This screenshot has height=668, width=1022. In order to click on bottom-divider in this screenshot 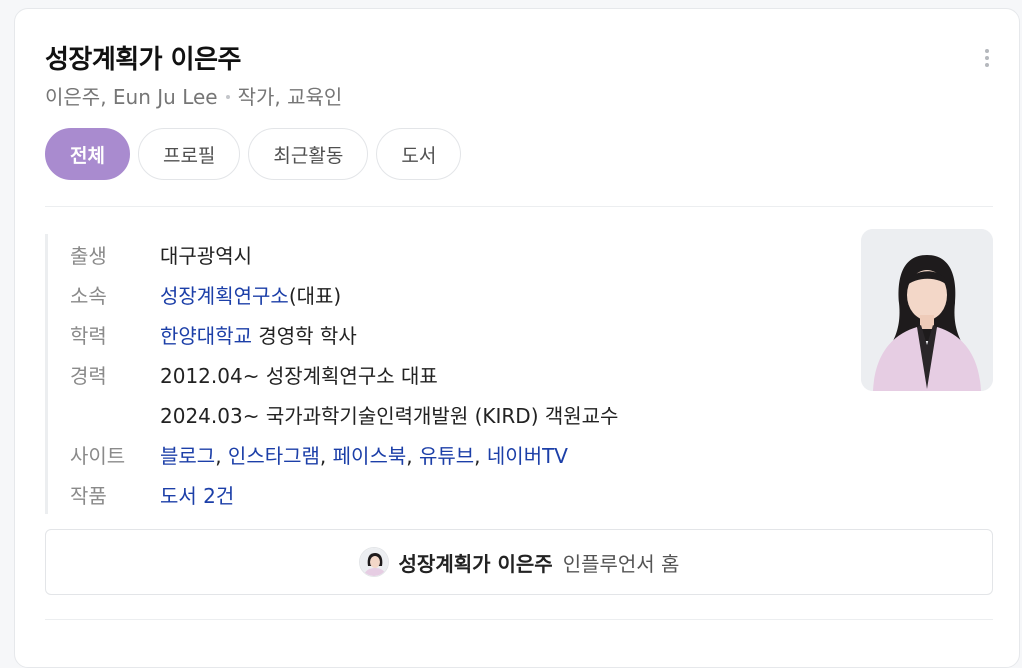, I will do `click(519, 619)`.